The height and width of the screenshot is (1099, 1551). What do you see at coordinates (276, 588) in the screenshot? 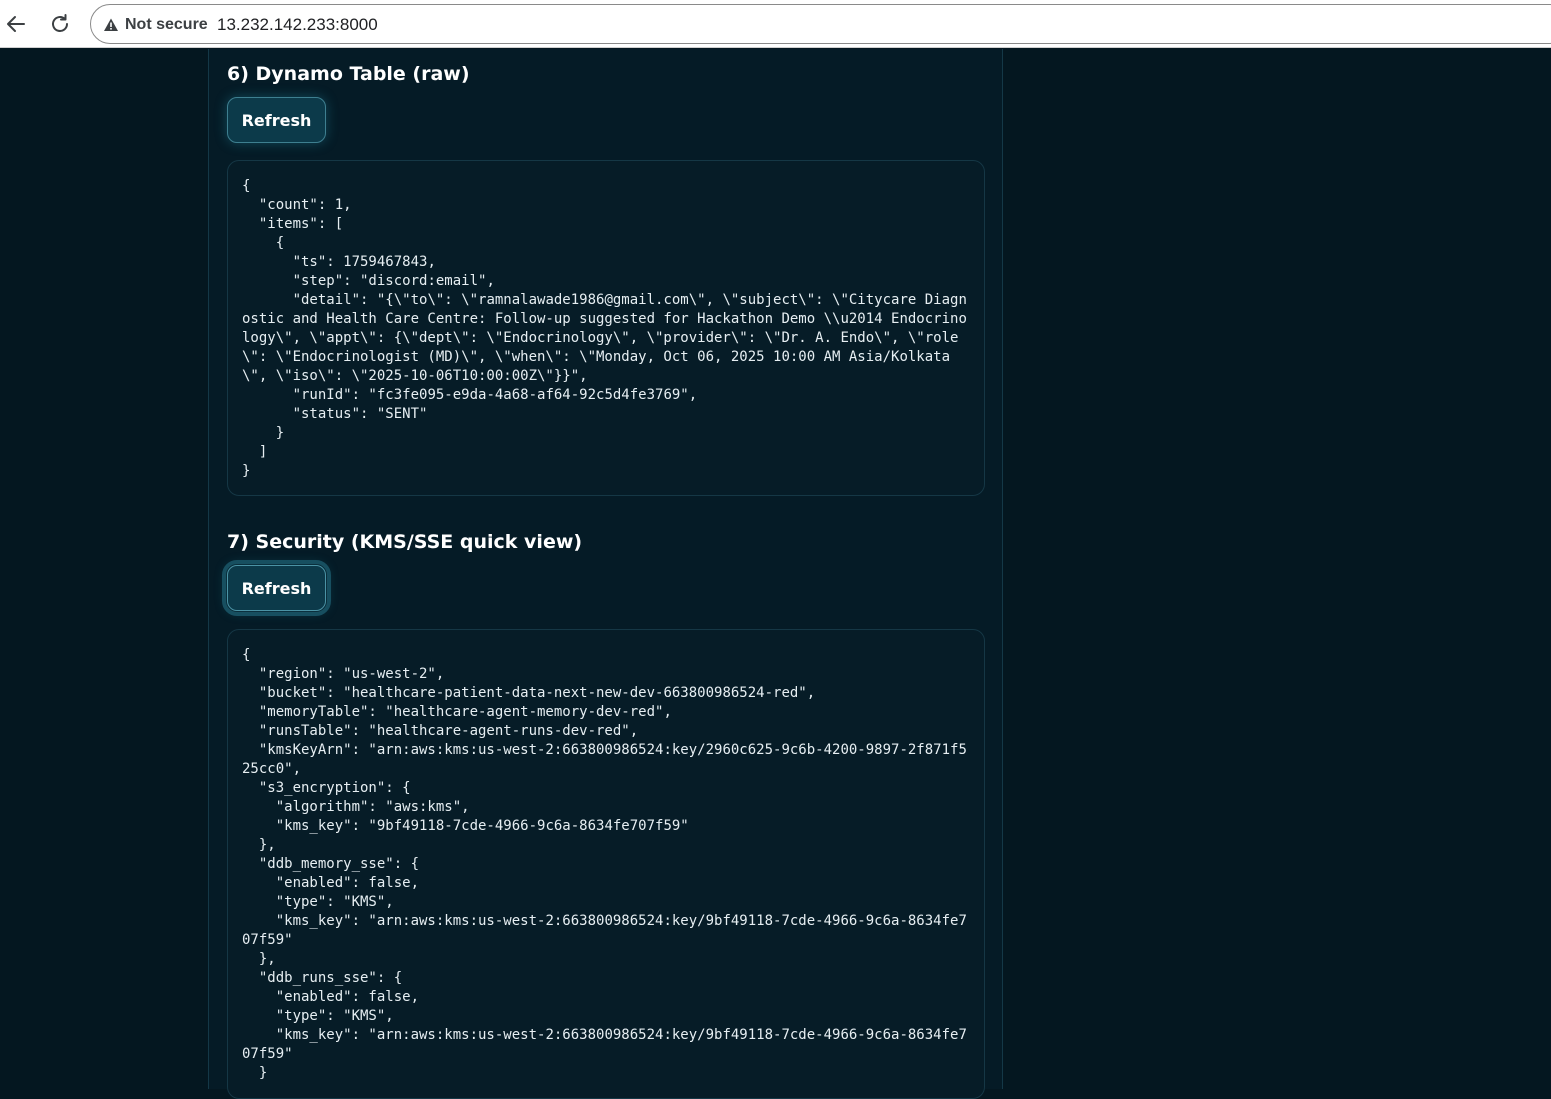
I see `security-refresh-button: Refresh` at bounding box center [276, 588].